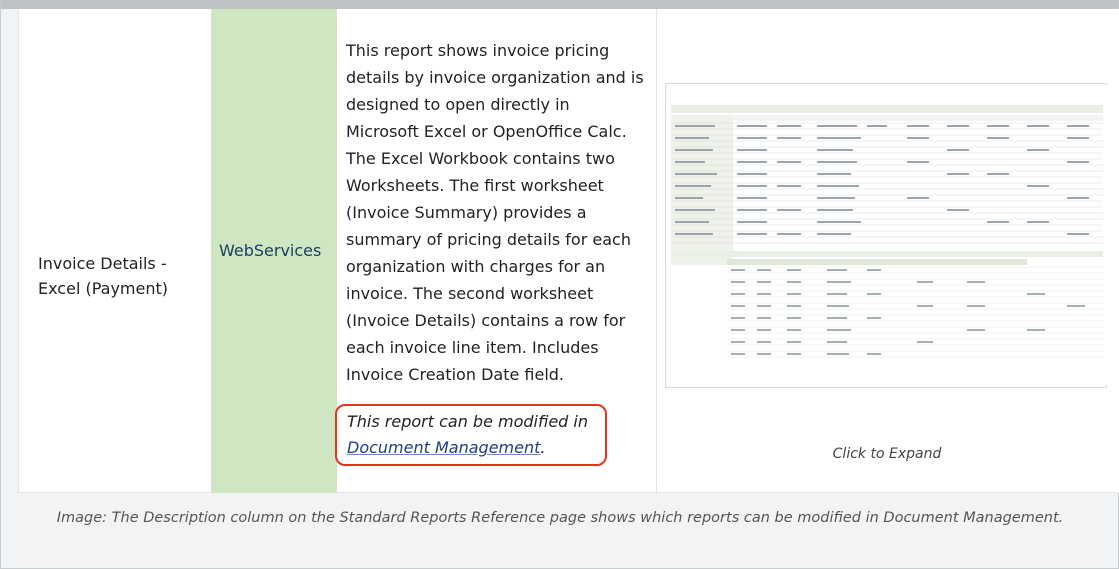  Describe the element at coordinates (467, 421) in the screenshot. I see `note-text: This report can be modified in` at that location.